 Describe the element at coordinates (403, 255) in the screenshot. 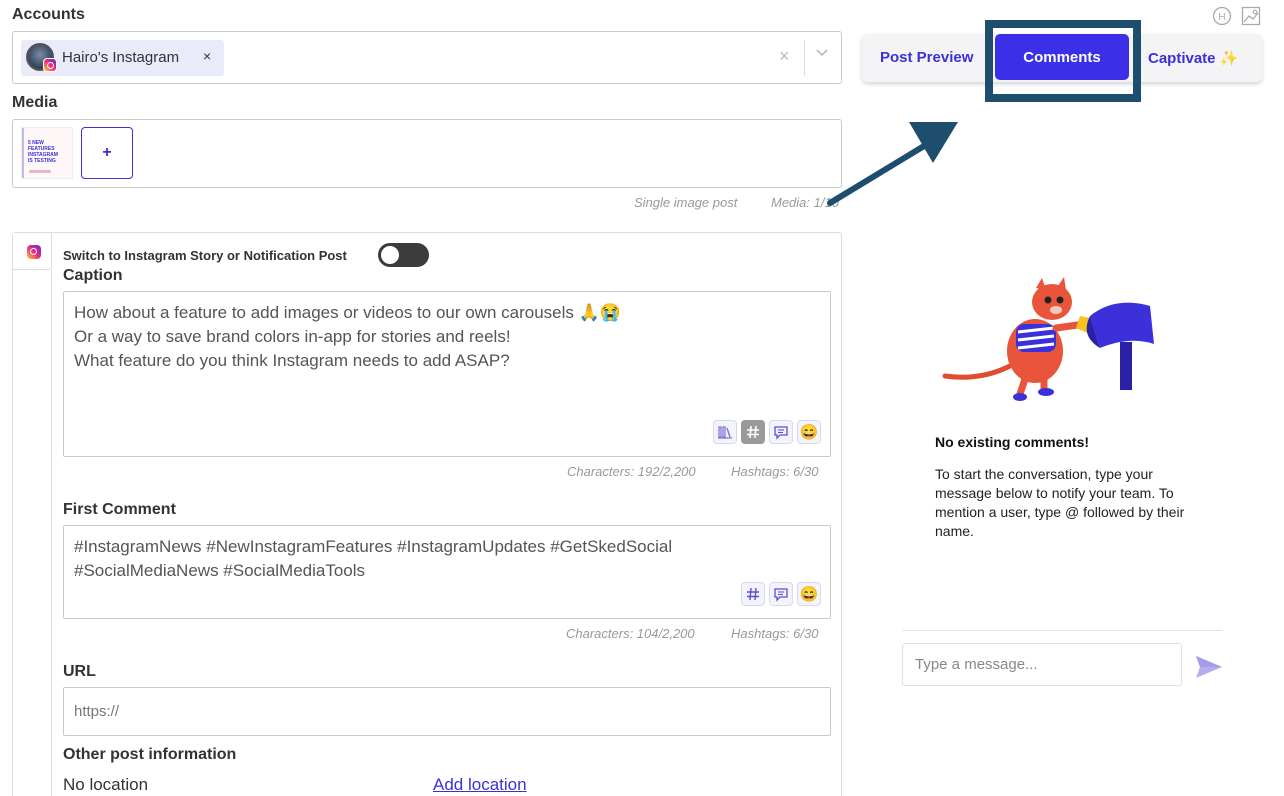

I see `story-toggle` at that location.